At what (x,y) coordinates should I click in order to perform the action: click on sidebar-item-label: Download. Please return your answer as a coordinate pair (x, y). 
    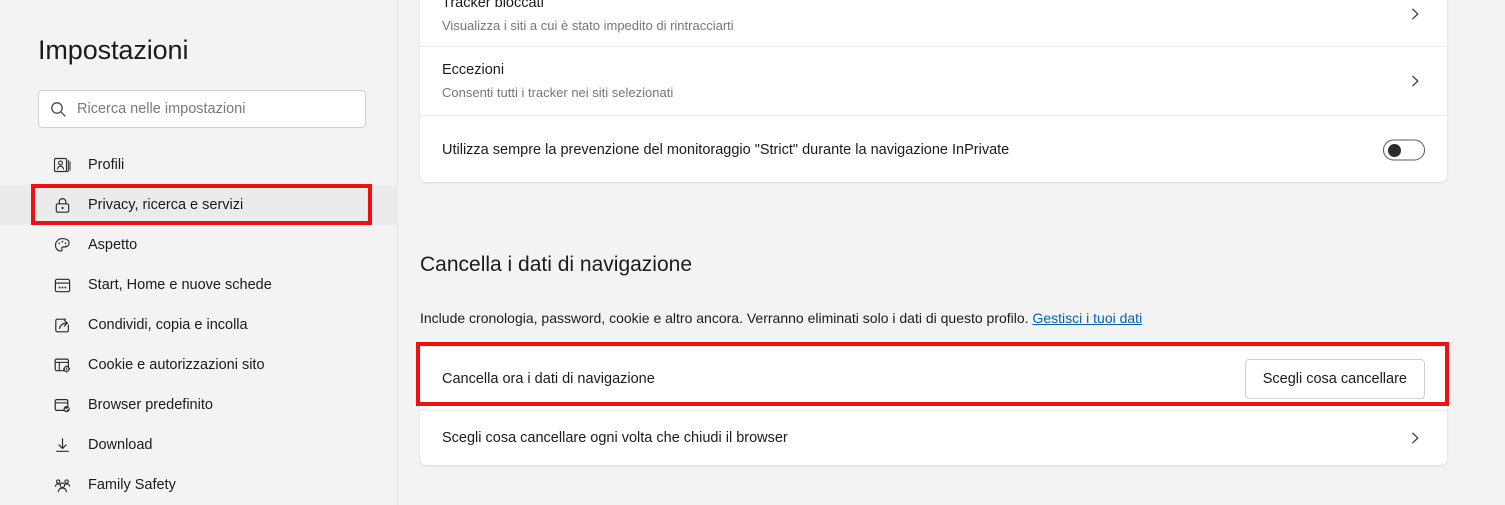
    Looking at the image, I should click on (120, 445).